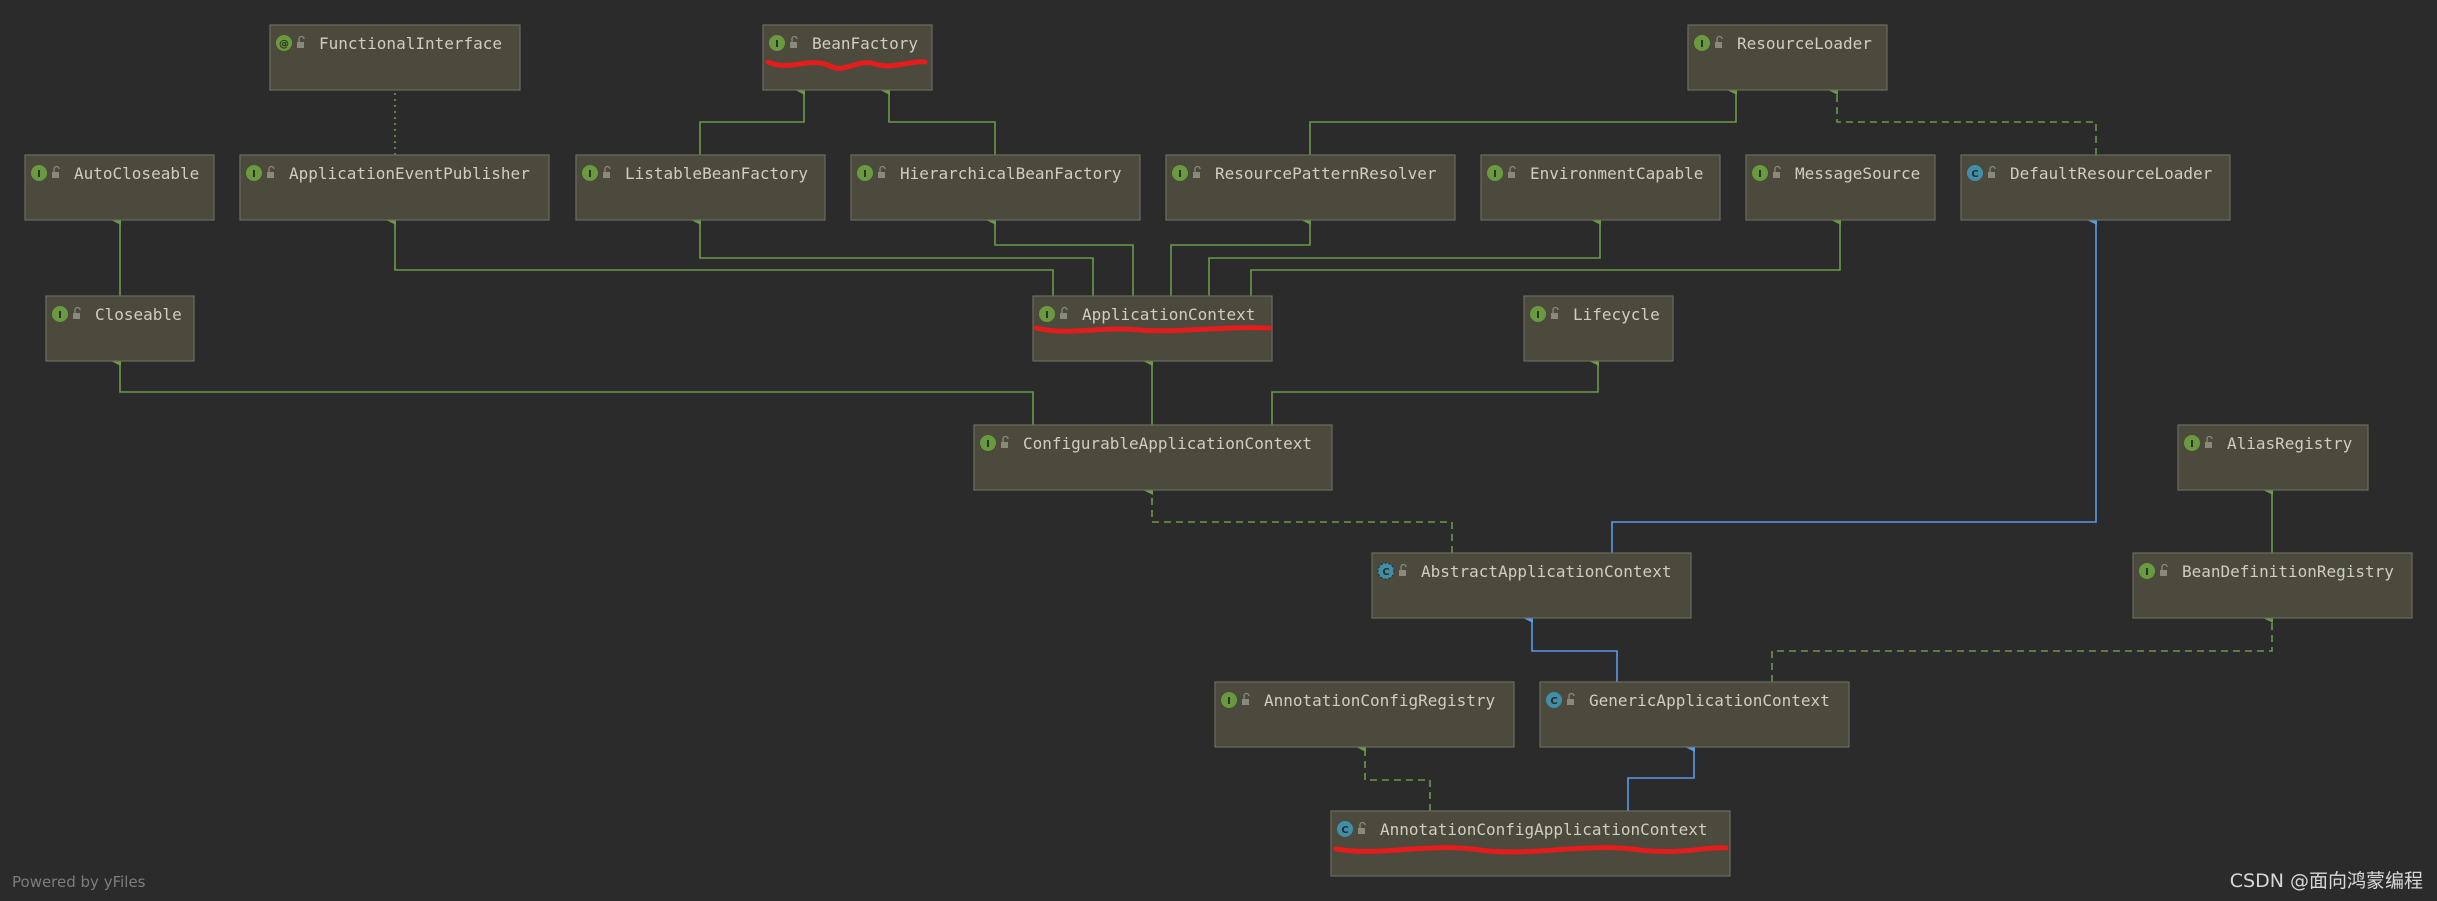 Image resolution: width=2437 pixels, height=901 pixels. Describe the element at coordinates (2095, 187) in the screenshot. I see `node-default-resource-loader: C DefaultResourceLoader` at that location.